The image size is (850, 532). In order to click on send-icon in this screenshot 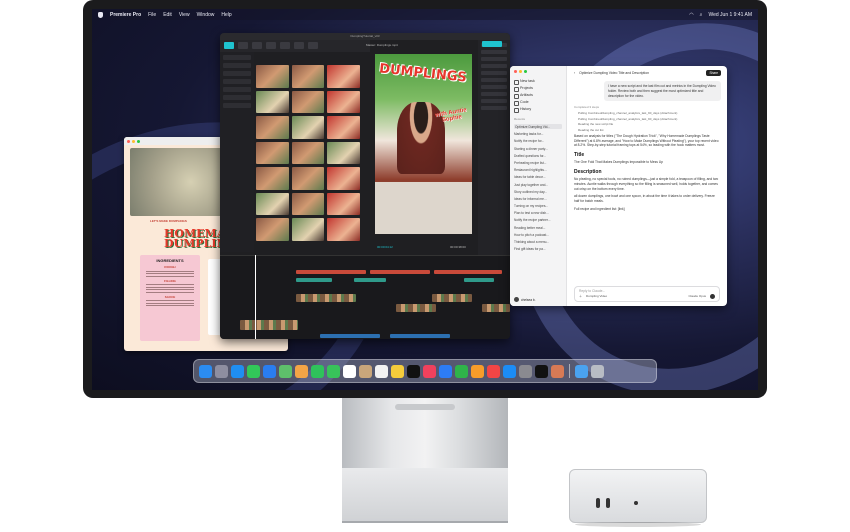, I will do `click(712, 296)`.